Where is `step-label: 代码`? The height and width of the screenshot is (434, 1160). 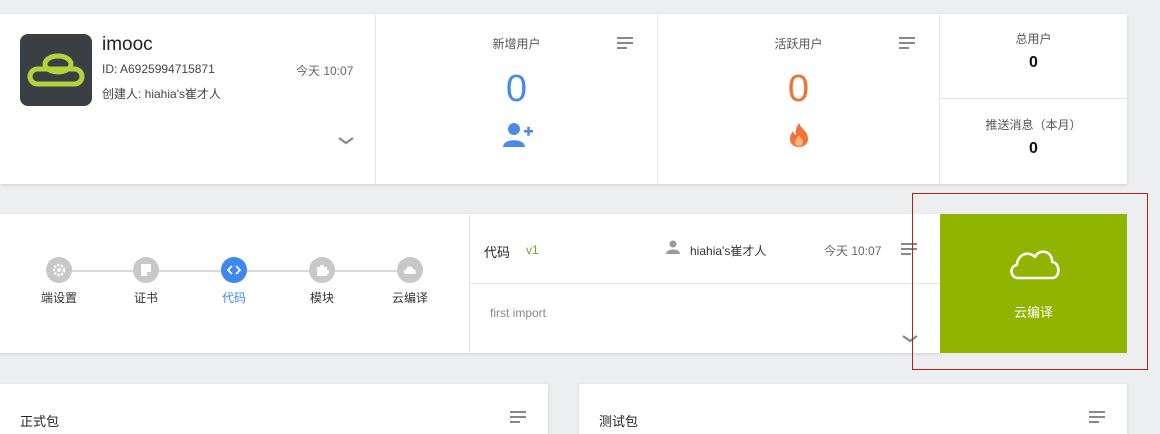 step-label: 代码 is located at coordinates (233, 298).